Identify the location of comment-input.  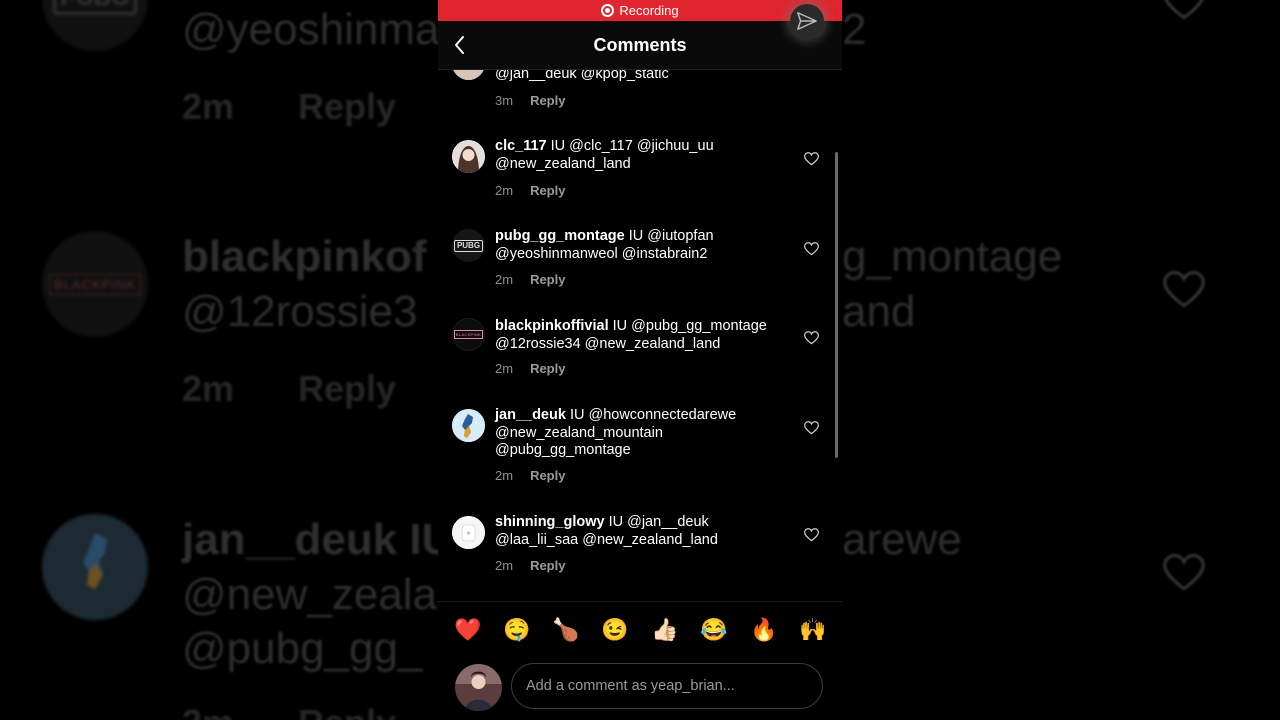
(667, 686).